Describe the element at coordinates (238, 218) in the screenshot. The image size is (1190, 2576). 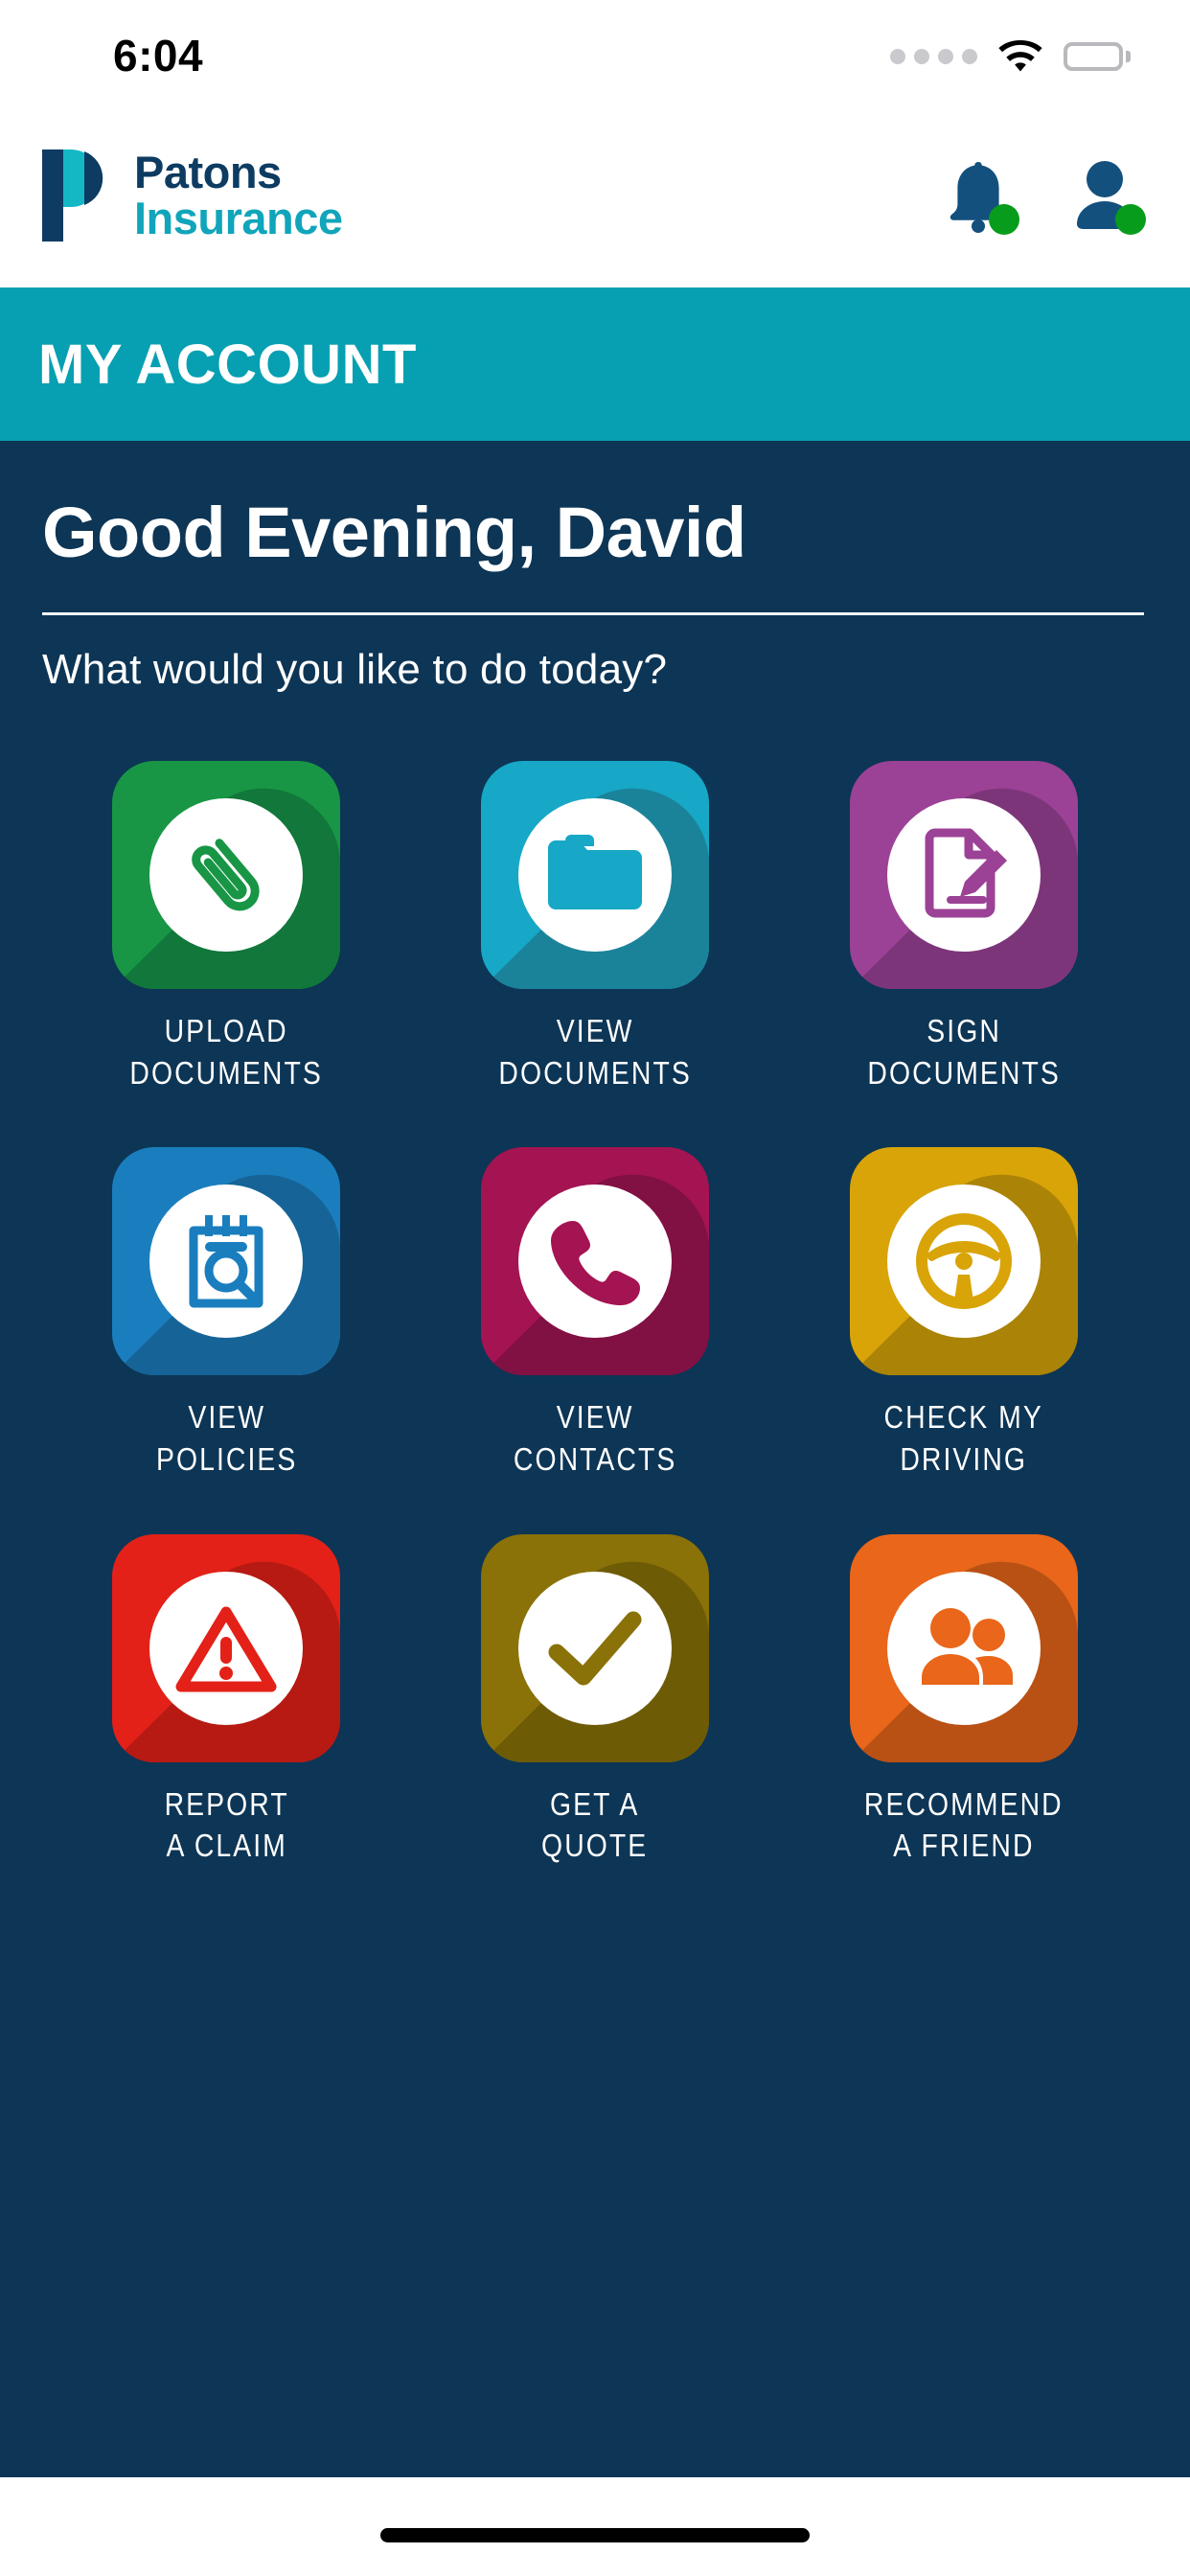
I see `brand-name-line2: Insurance` at that location.